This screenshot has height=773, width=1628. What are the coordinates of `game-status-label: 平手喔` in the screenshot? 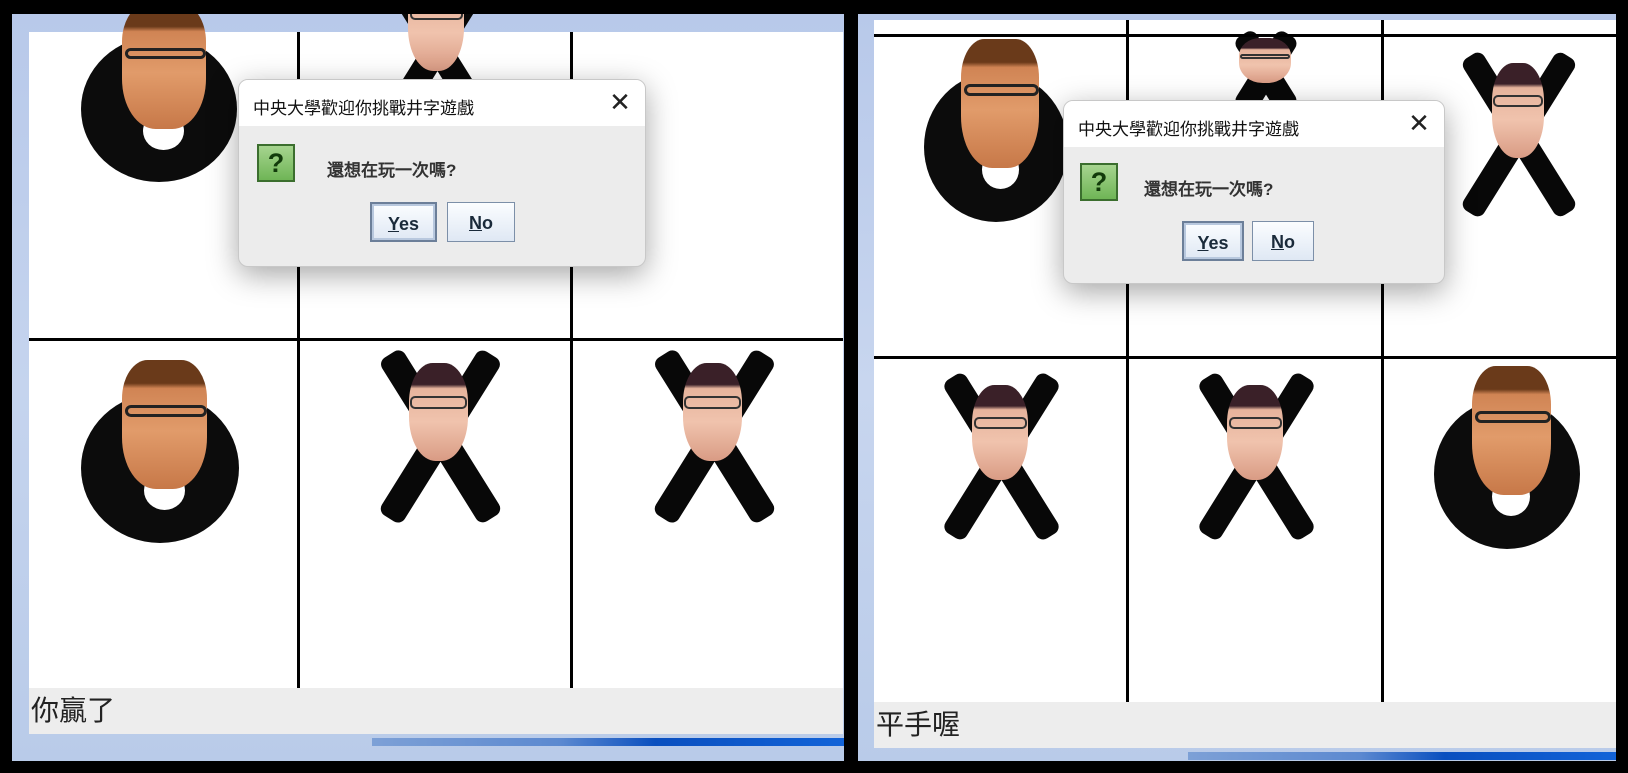 It's located at (1245, 725).